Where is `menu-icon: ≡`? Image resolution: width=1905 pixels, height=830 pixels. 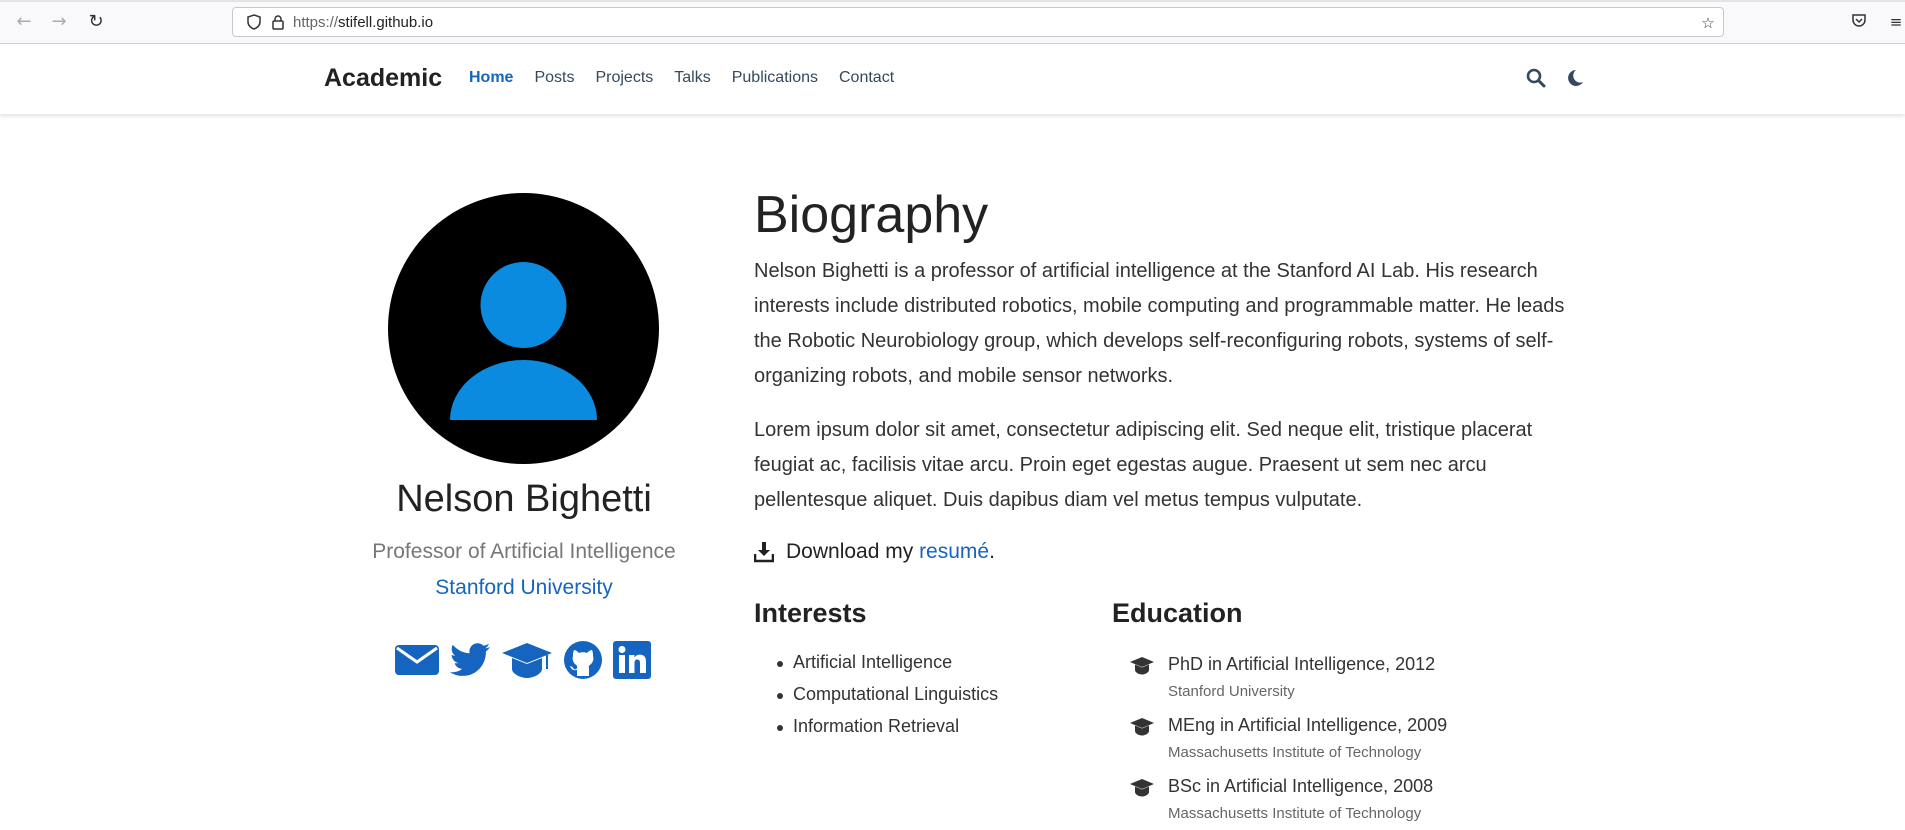 menu-icon: ≡ is located at coordinates (1895, 22).